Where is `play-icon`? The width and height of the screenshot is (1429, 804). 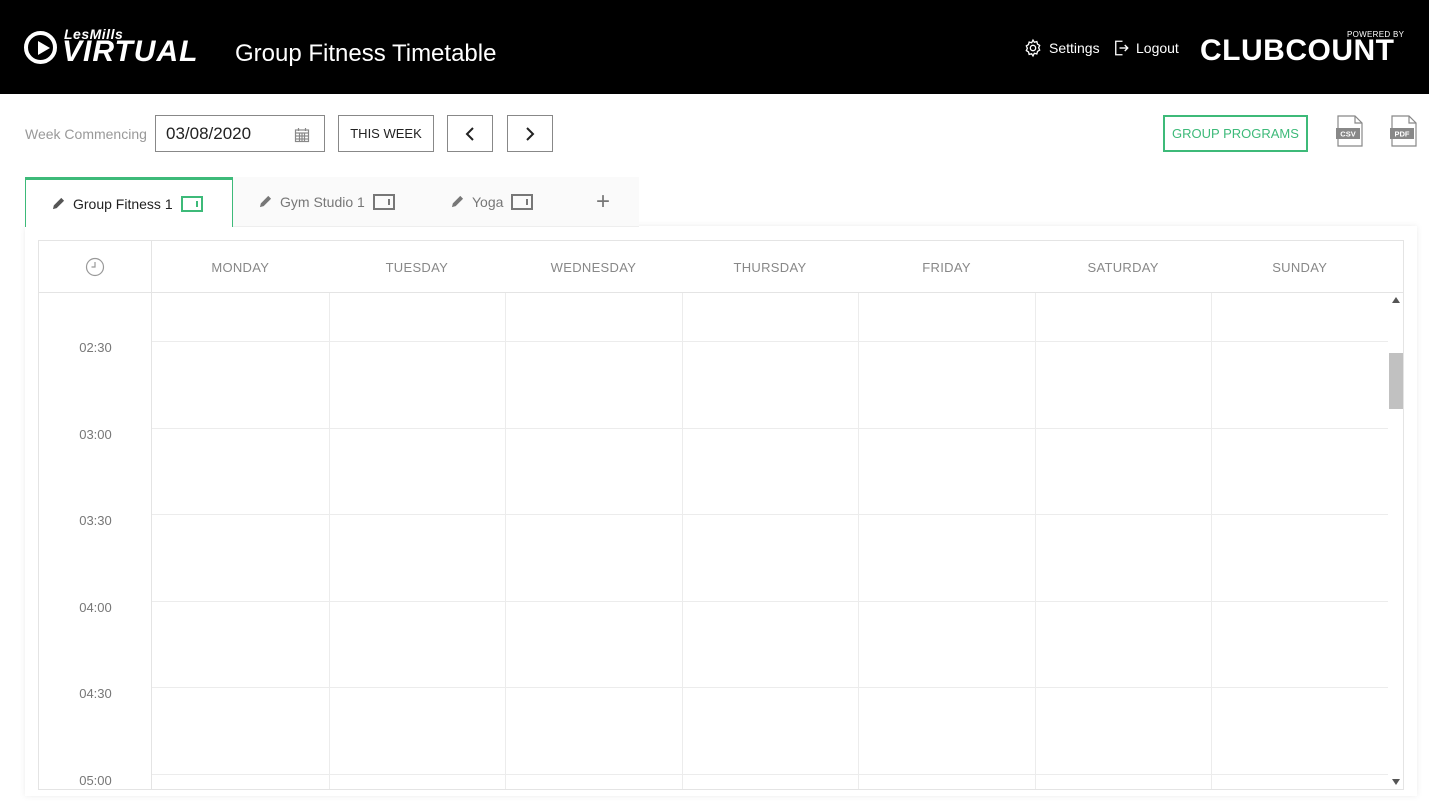
play-icon is located at coordinates (40, 47).